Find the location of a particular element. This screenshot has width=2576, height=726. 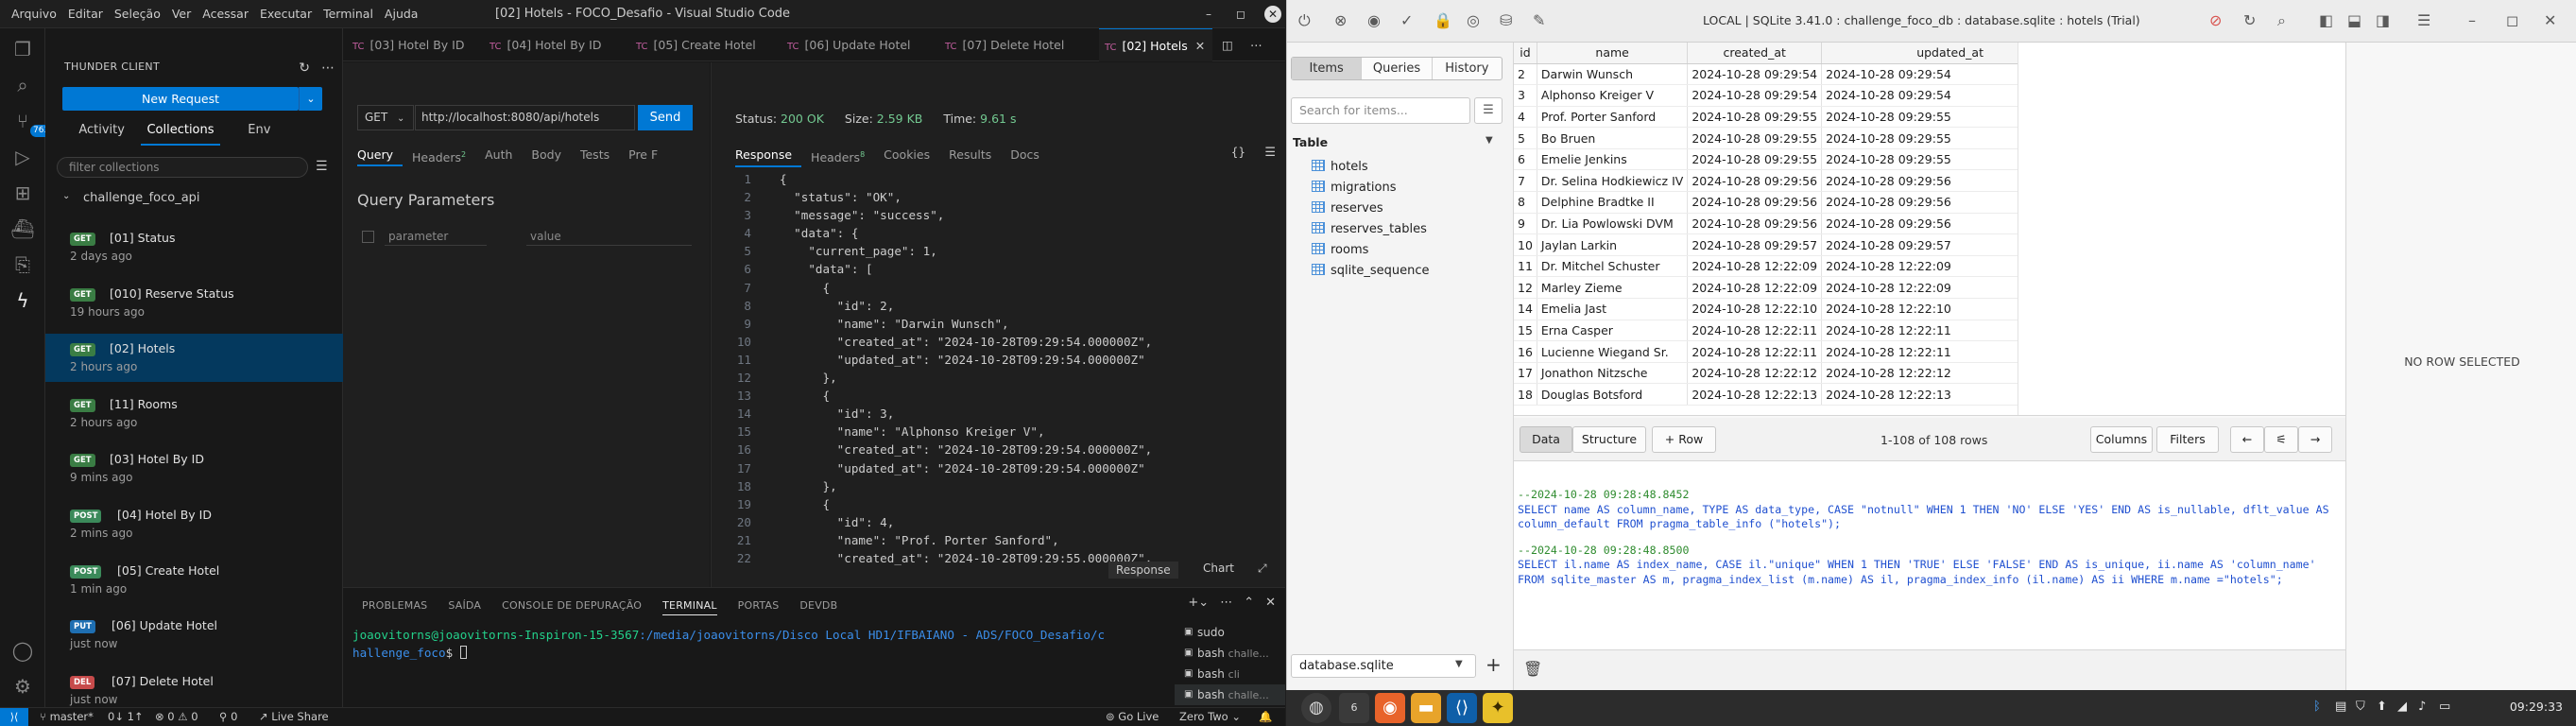

table-cell: 2024-10-28 09:29:57 is located at coordinates (1755, 245).